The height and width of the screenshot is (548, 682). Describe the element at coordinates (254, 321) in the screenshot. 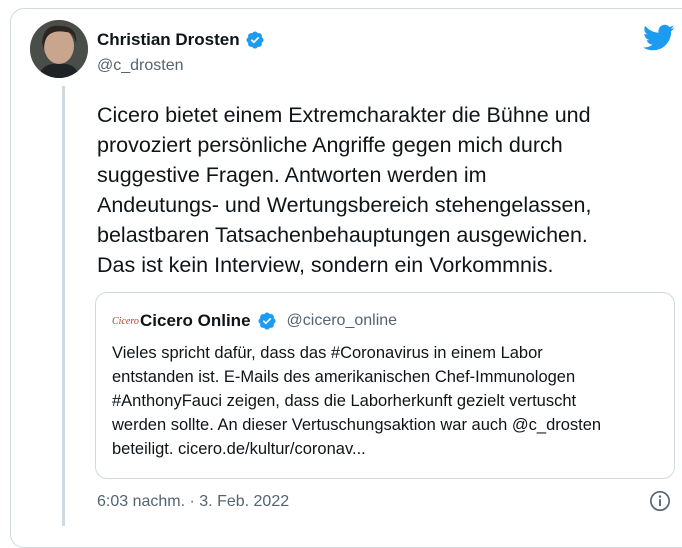

I see `quoted-tweet-header: Cicero Cicero Online @cicero_online` at that location.